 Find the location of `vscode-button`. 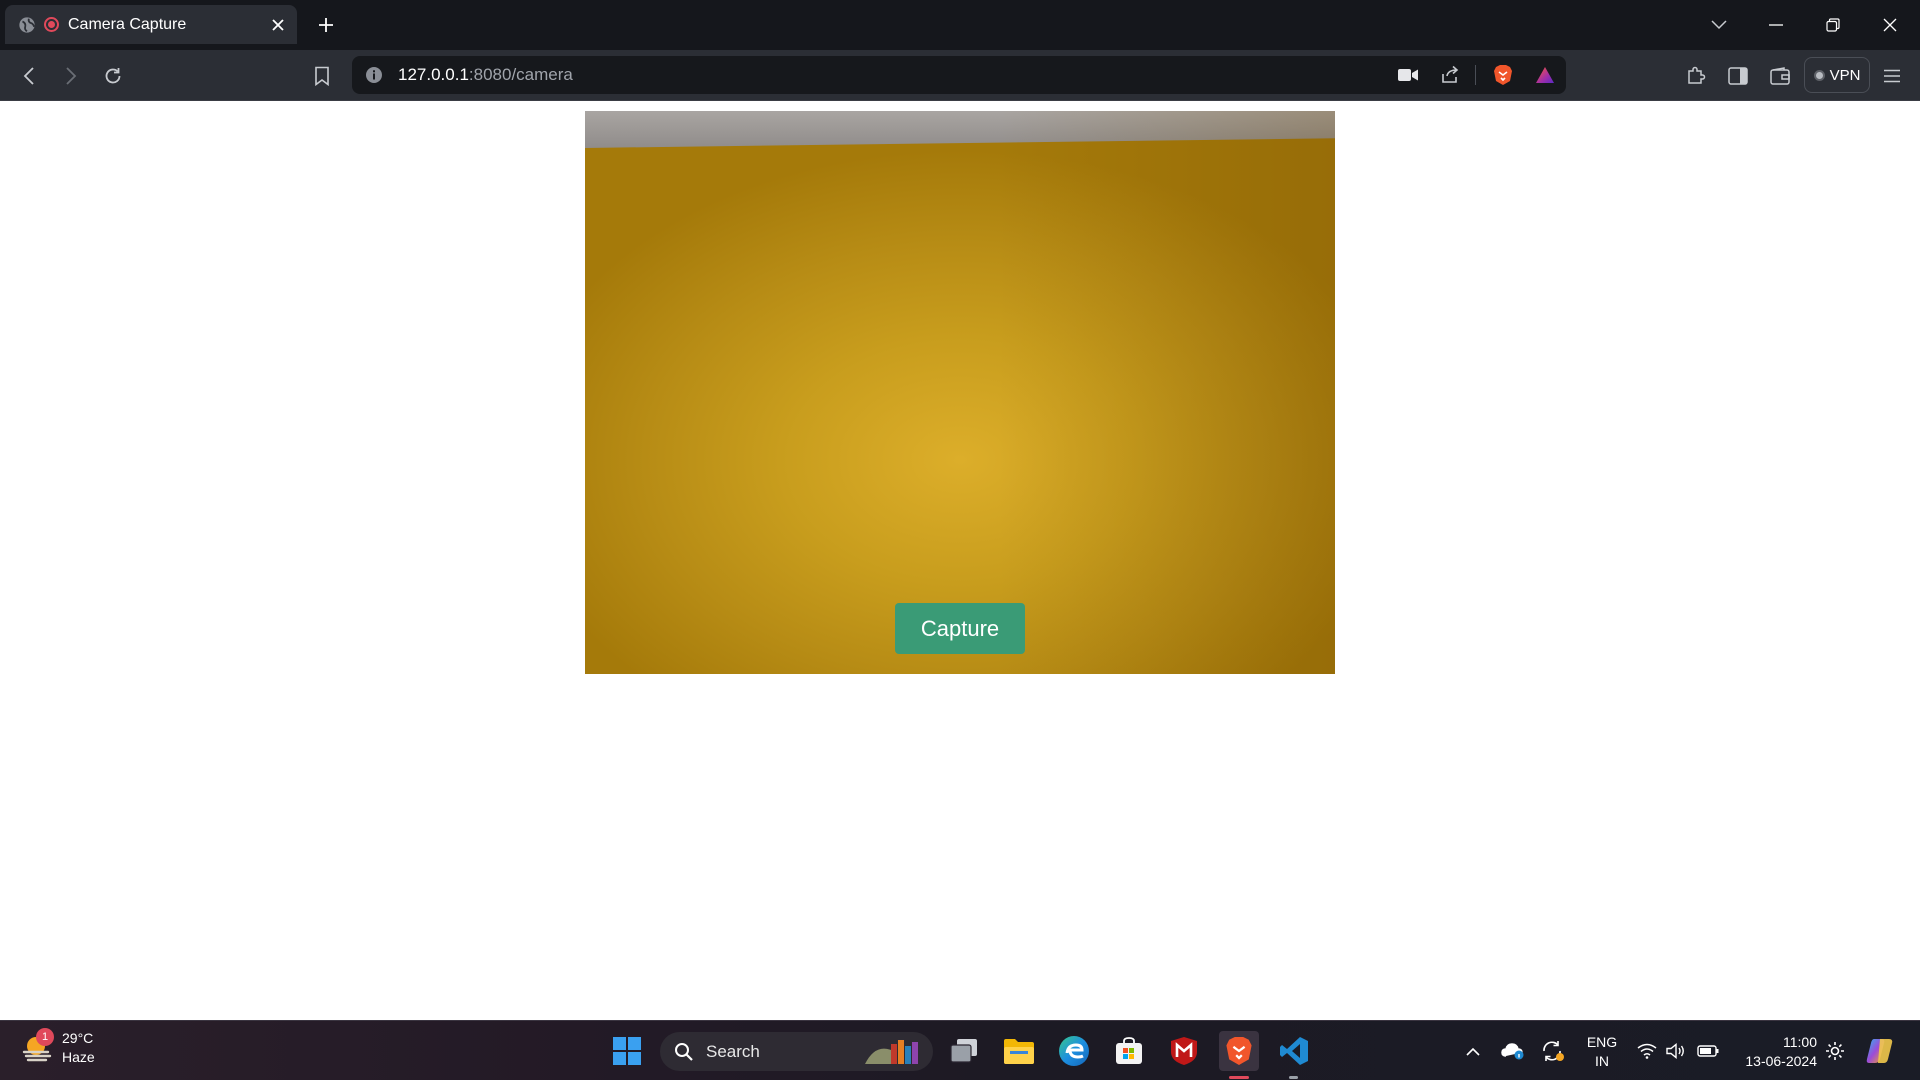

vscode-button is located at coordinates (1294, 1051).